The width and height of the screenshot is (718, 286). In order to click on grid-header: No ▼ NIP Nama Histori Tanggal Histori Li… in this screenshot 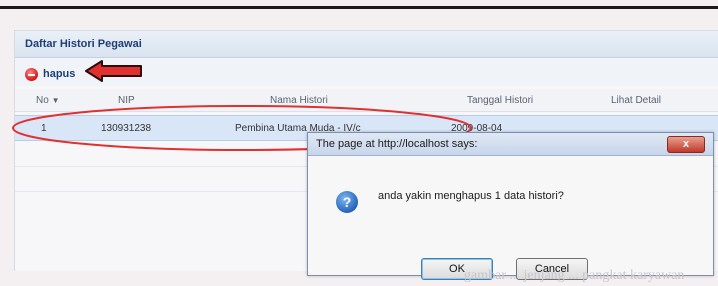, I will do `click(366, 100)`.